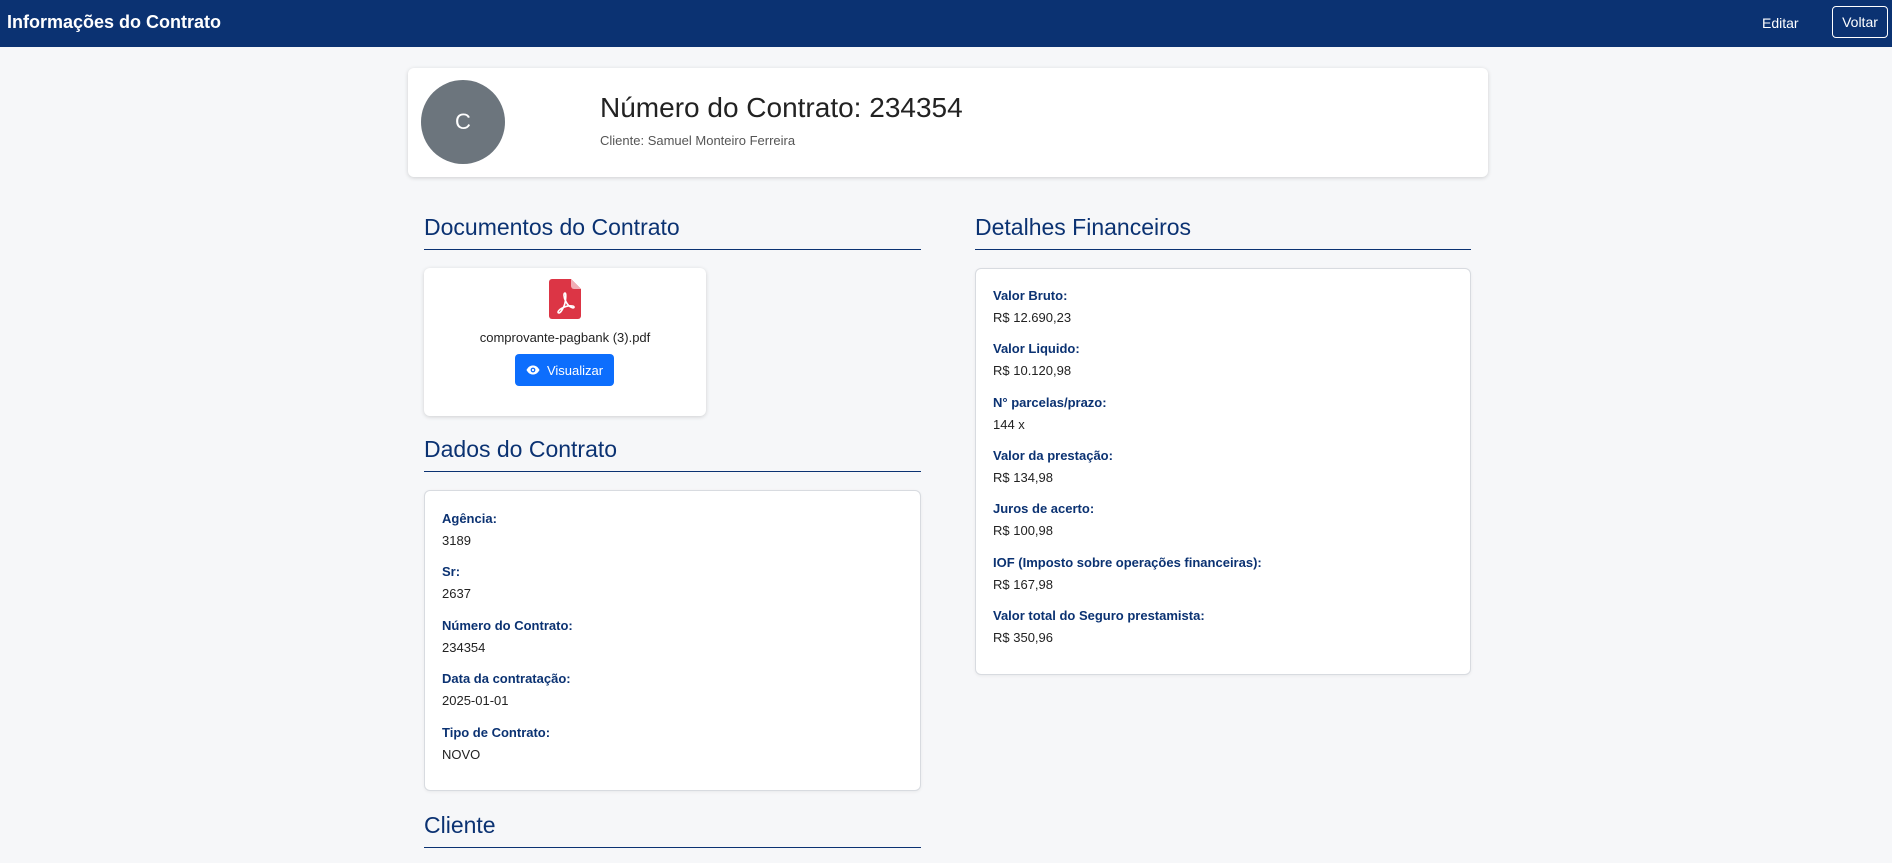 This screenshot has height=863, width=1892. Describe the element at coordinates (456, 582) in the screenshot. I see `field-sr: Sr: 2637` at that location.